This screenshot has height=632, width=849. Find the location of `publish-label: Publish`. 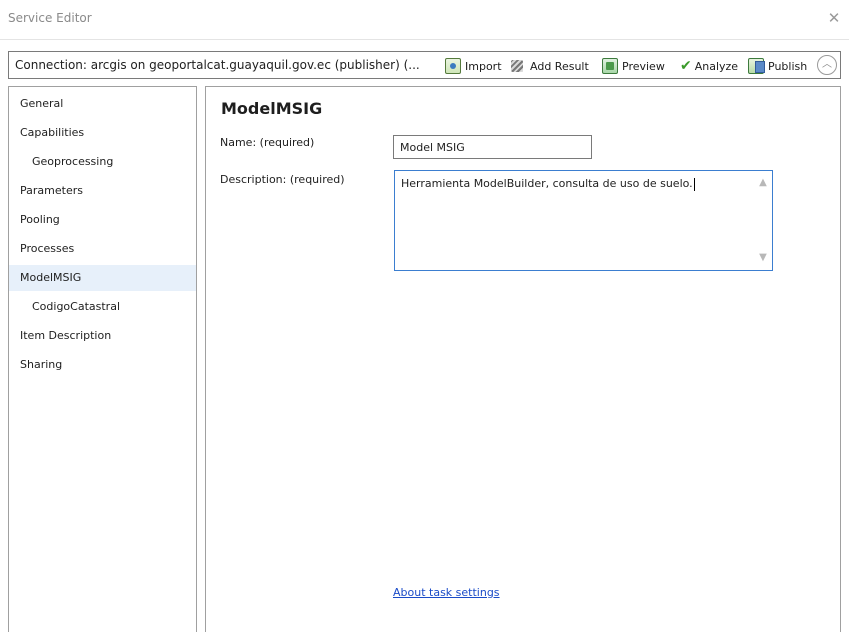

publish-label: Publish is located at coordinates (788, 66).